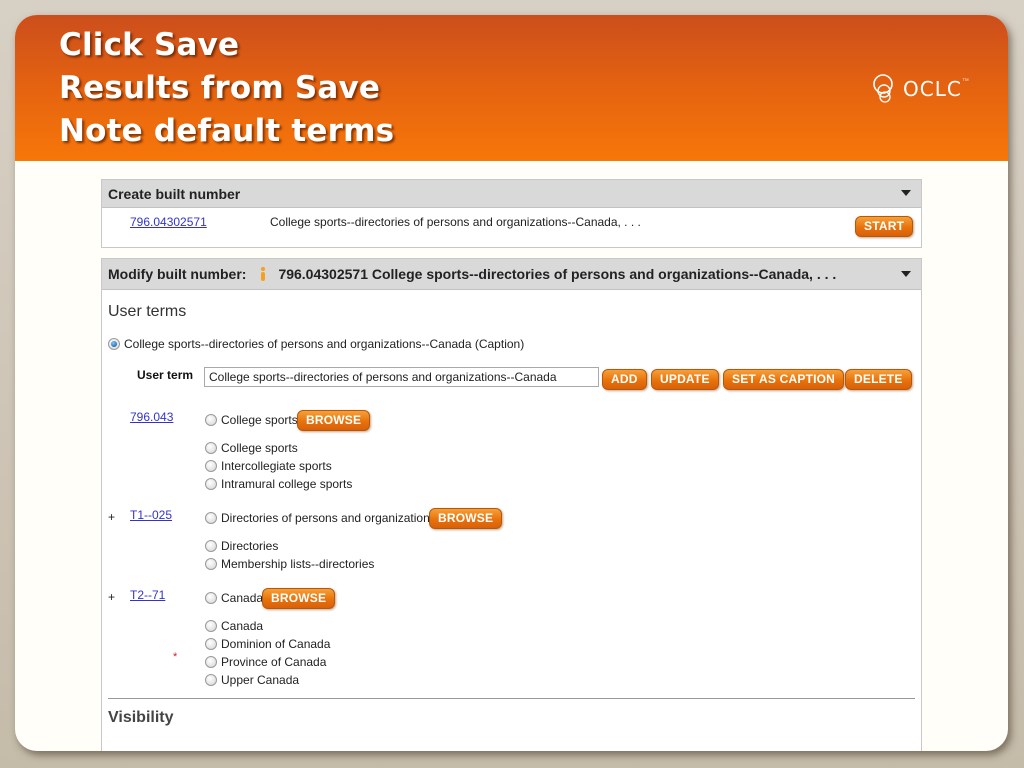 The image size is (1024, 768). Describe the element at coordinates (287, 484) in the screenshot. I see `term-label: Intramural college sports` at that location.